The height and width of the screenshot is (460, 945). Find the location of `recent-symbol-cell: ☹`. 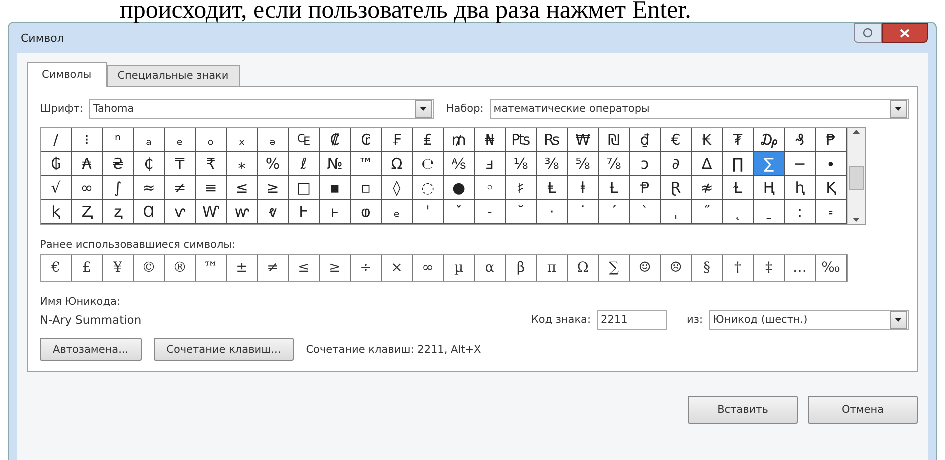

recent-symbol-cell: ☹ is located at coordinates (676, 268).